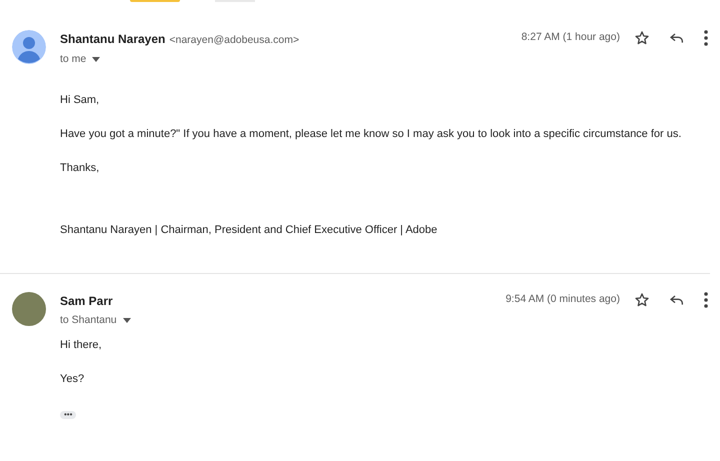 This screenshot has width=720, height=461. What do you see at coordinates (234, 40) in the screenshot?
I see `sender-email: <narayen@adobeusa.com>` at bounding box center [234, 40].